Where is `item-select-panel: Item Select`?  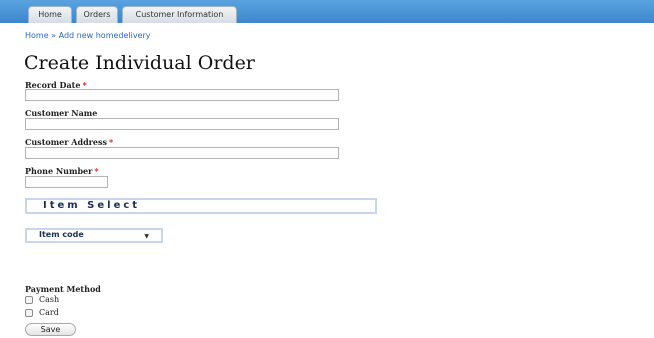
item-select-panel: Item Select is located at coordinates (201, 206).